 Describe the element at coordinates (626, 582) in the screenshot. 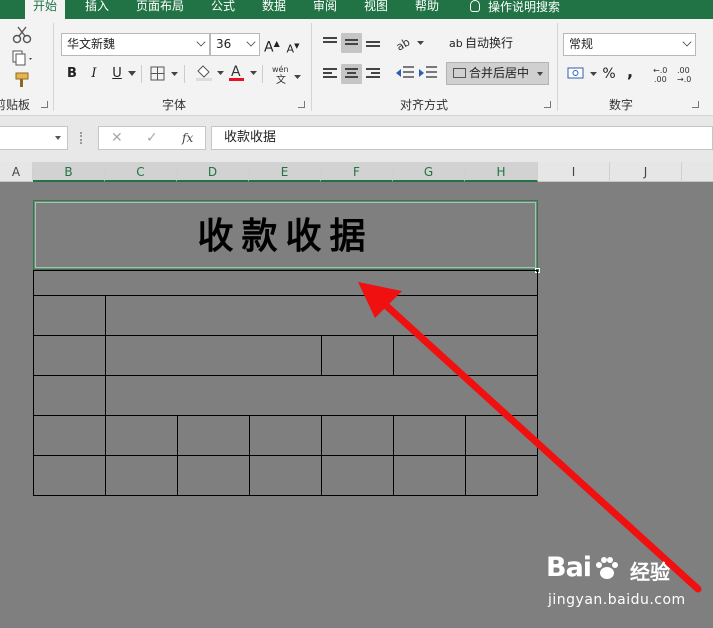

I see `baidu-jingyan-watermark: Bai 经验 jingyan.baidu.com` at that location.